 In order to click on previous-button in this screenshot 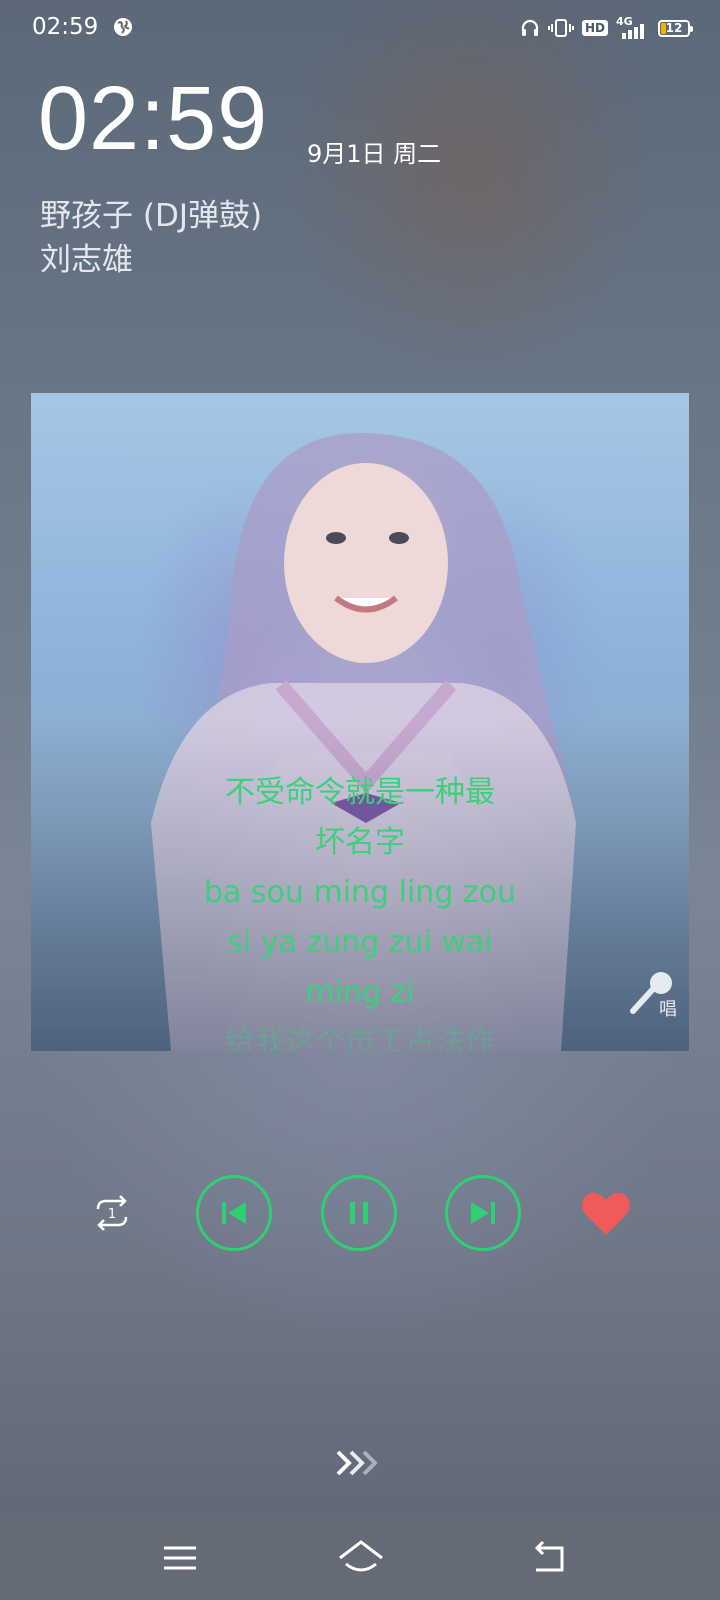, I will do `click(234, 1213)`.